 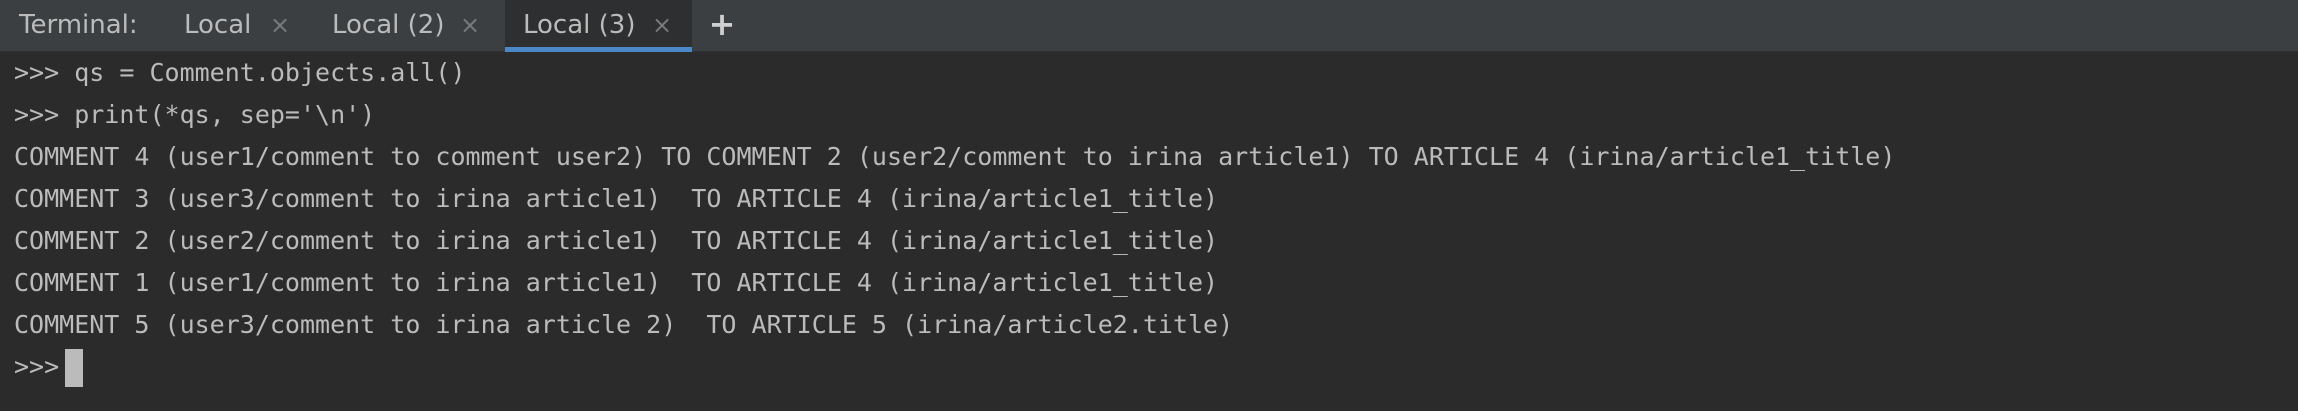 I want to click on tab-title: Local, so click(x=218, y=25).